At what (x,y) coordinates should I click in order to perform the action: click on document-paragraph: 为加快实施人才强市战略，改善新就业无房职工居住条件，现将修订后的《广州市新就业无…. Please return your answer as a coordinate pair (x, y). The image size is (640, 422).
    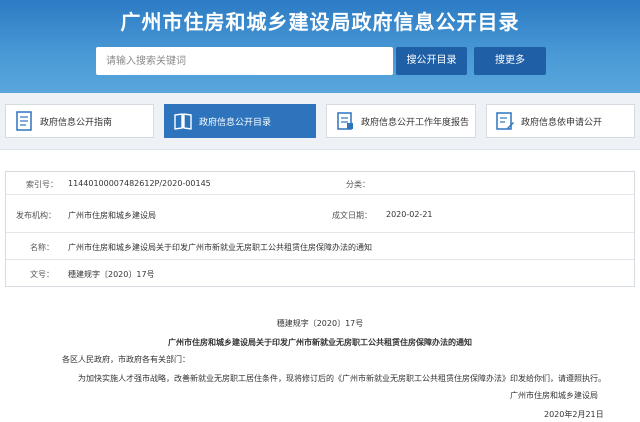
    Looking at the image, I should click on (342, 378).